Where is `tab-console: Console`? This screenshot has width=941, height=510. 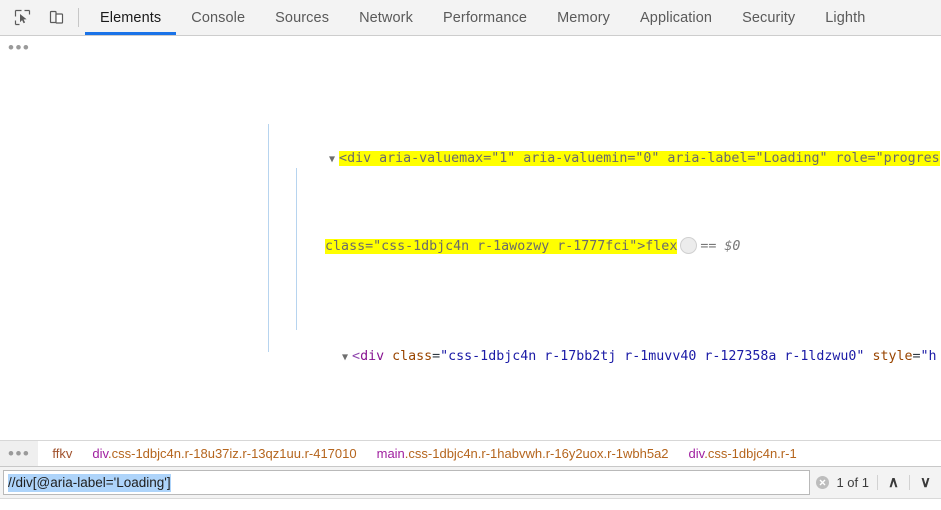 tab-console: Console is located at coordinates (218, 17).